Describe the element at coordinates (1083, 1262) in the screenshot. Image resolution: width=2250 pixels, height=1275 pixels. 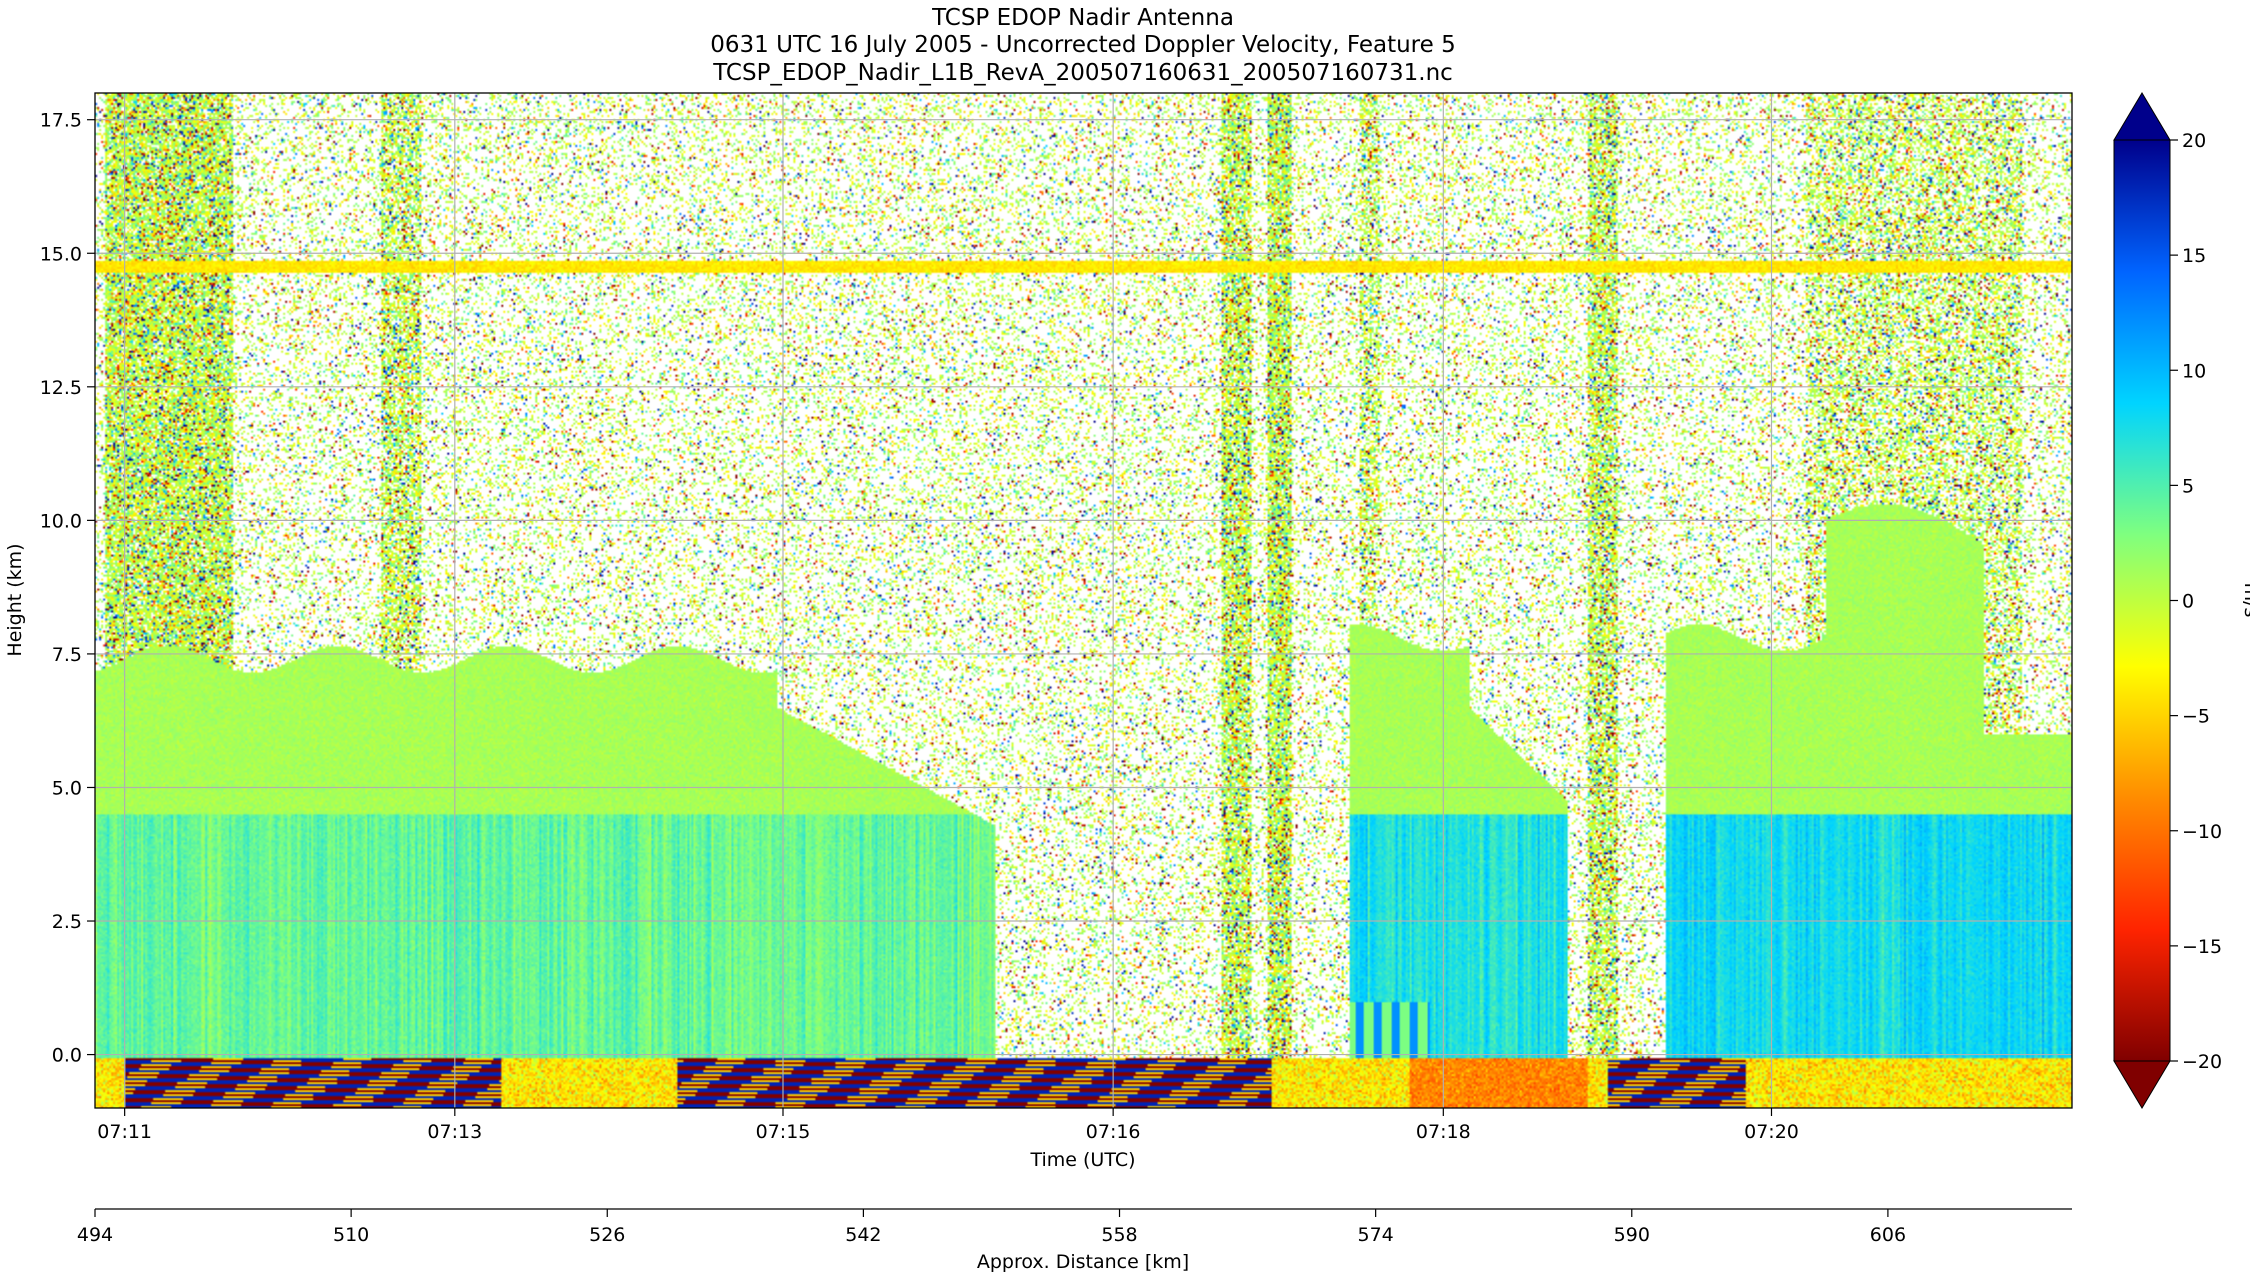
I see `distance-axis-label: Approx. Distance [km]` at that location.